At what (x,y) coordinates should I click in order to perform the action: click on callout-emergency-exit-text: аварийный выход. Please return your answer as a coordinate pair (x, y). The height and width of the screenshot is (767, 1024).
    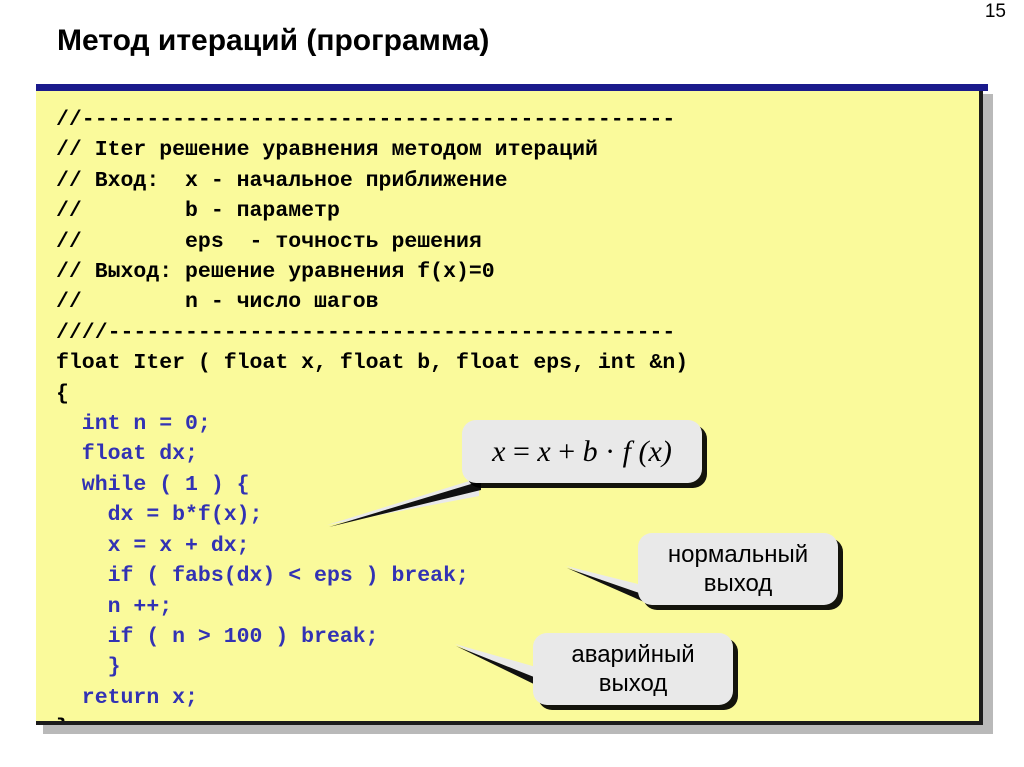
    Looking at the image, I should click on (633, 669).